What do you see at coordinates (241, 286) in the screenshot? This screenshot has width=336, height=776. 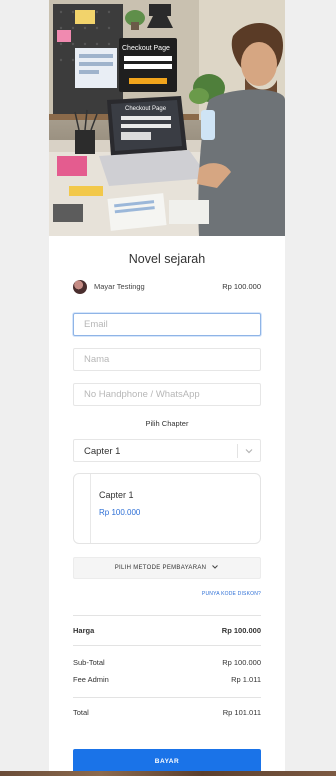 I see `product-price: Rp 100.000` at bounding box center [241, 286].